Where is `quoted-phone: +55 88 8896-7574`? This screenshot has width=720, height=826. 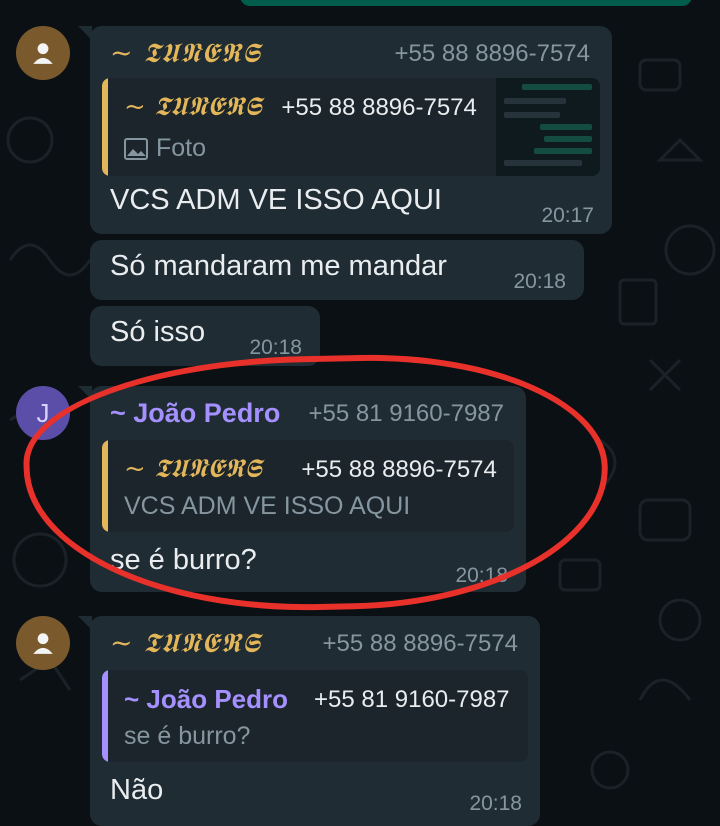 quoted-phone: +55 88 8896-7574 is located at coordinates (379, 107).